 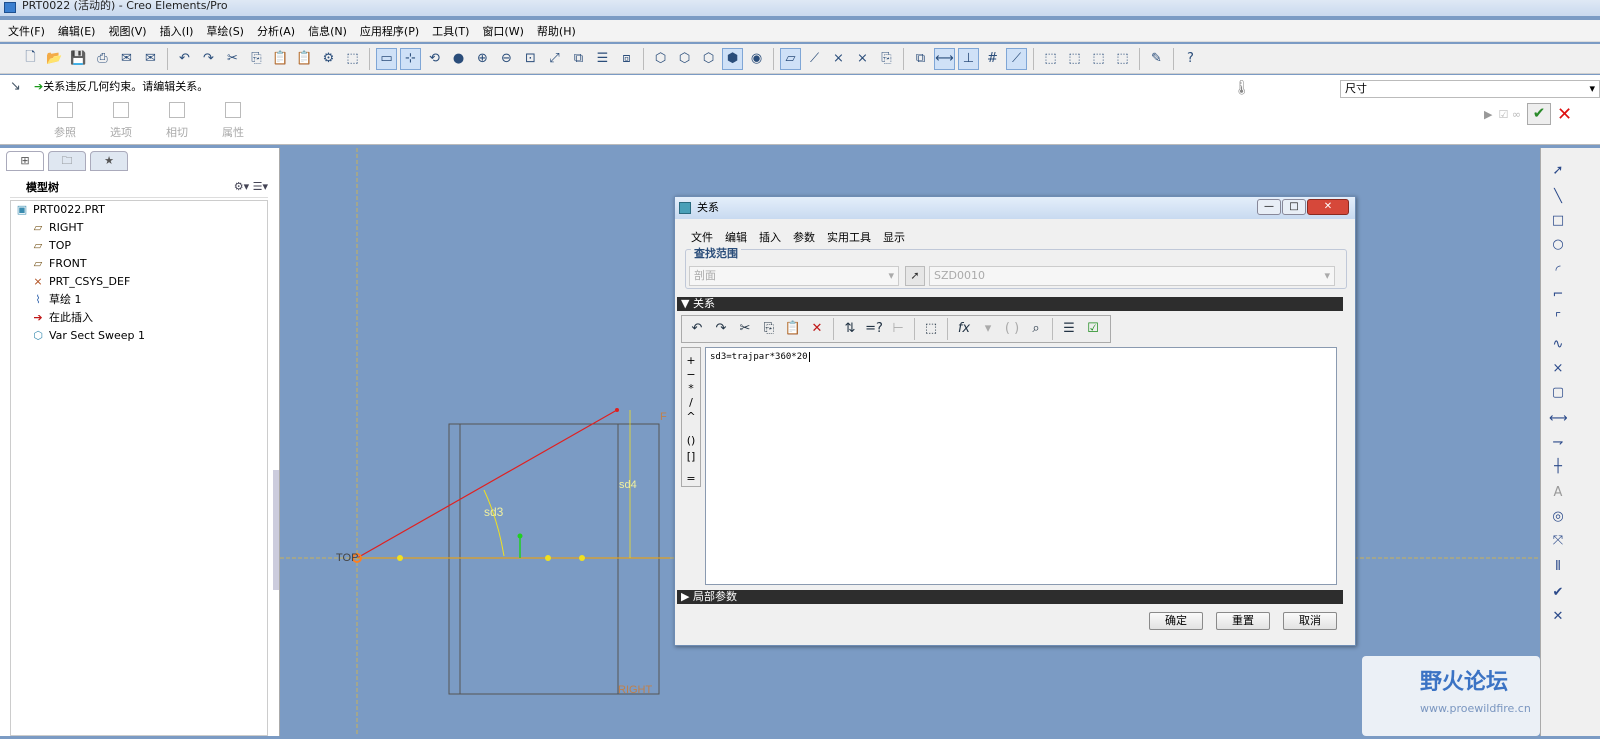 What do you see at coordinates (1016, 58) in the screenshot?
I see `show-vertices-icon: ⟋` at bounding box center [1016, 58].